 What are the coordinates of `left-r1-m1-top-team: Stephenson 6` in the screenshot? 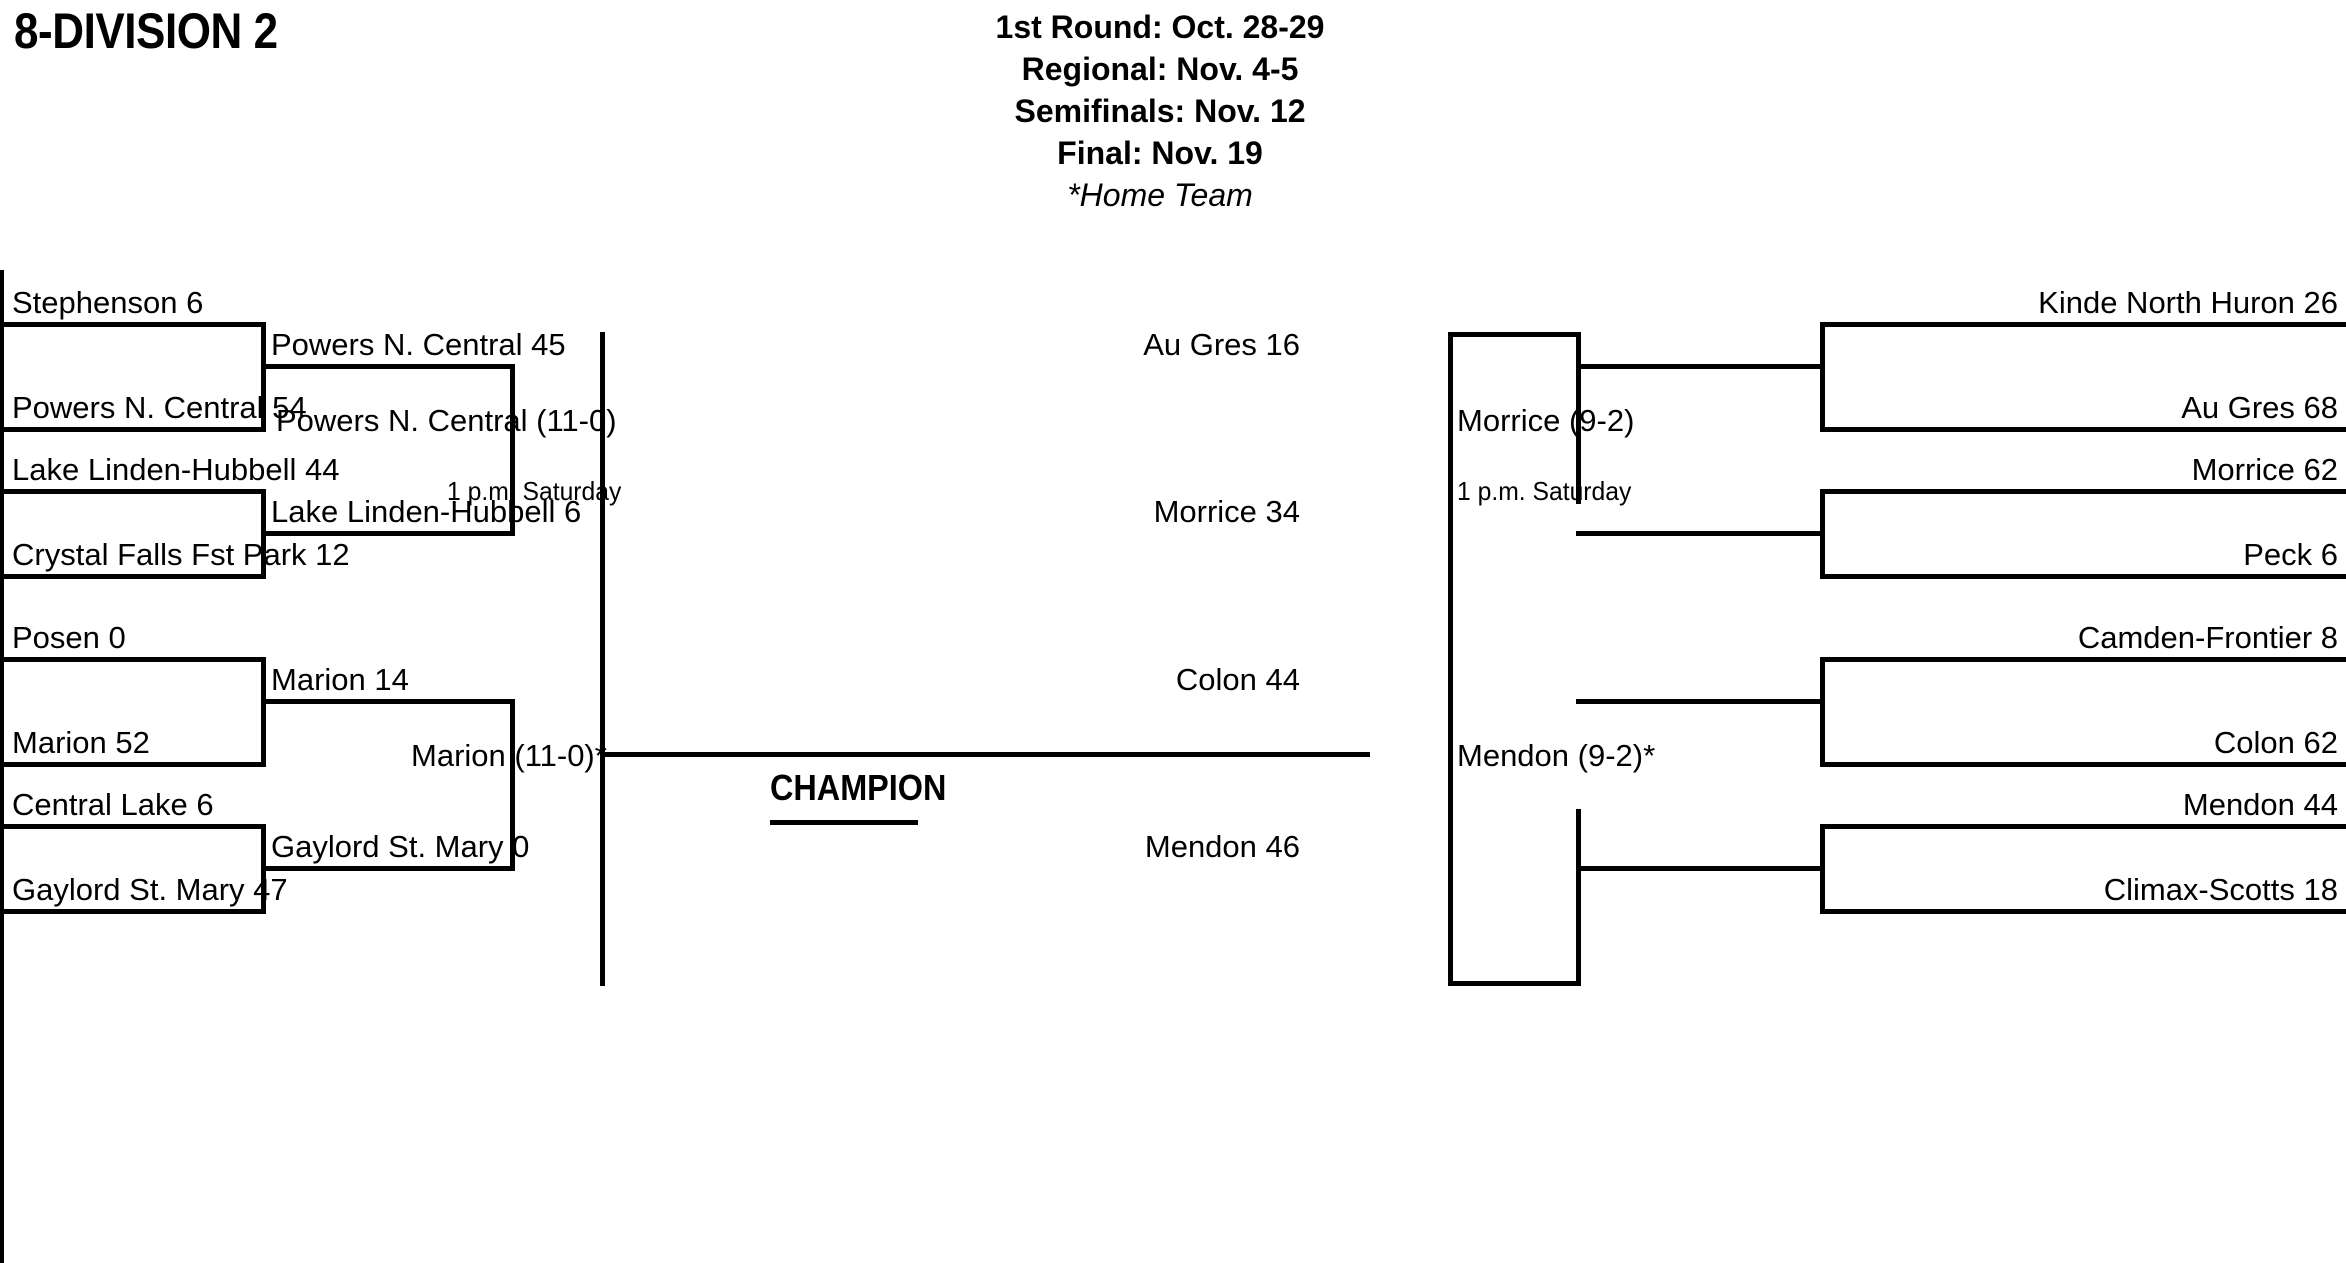 It's located at (108, 302).